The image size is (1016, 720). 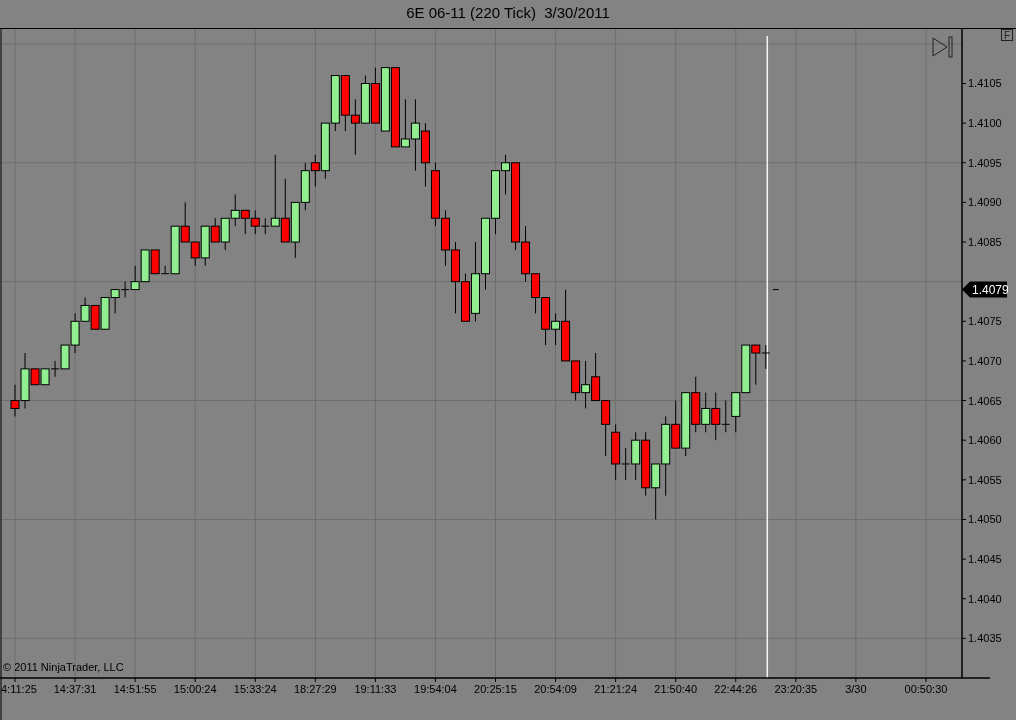 What do you see at coordinates (985, 321) in the screenshot?
I see `price-axis-label: 1.4075` at bounding box center [985, 321].